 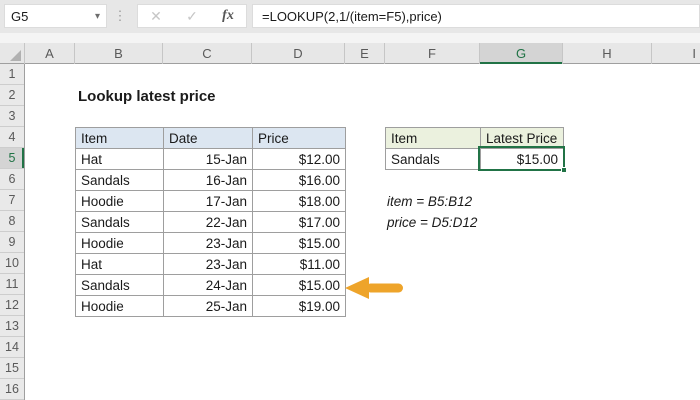 I want to click on column-header-f: F, so click(x=432, y=53).